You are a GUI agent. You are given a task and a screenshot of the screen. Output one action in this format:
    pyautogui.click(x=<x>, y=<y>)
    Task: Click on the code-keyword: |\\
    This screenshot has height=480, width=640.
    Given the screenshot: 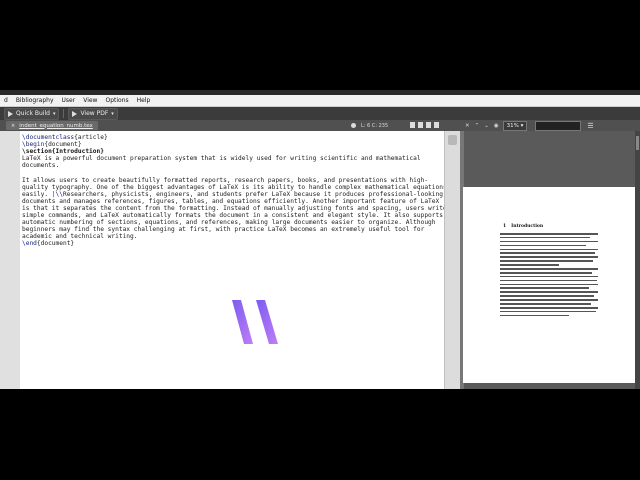 What is the action you would take?
    pyautogui.click(x=57, y=194)
    